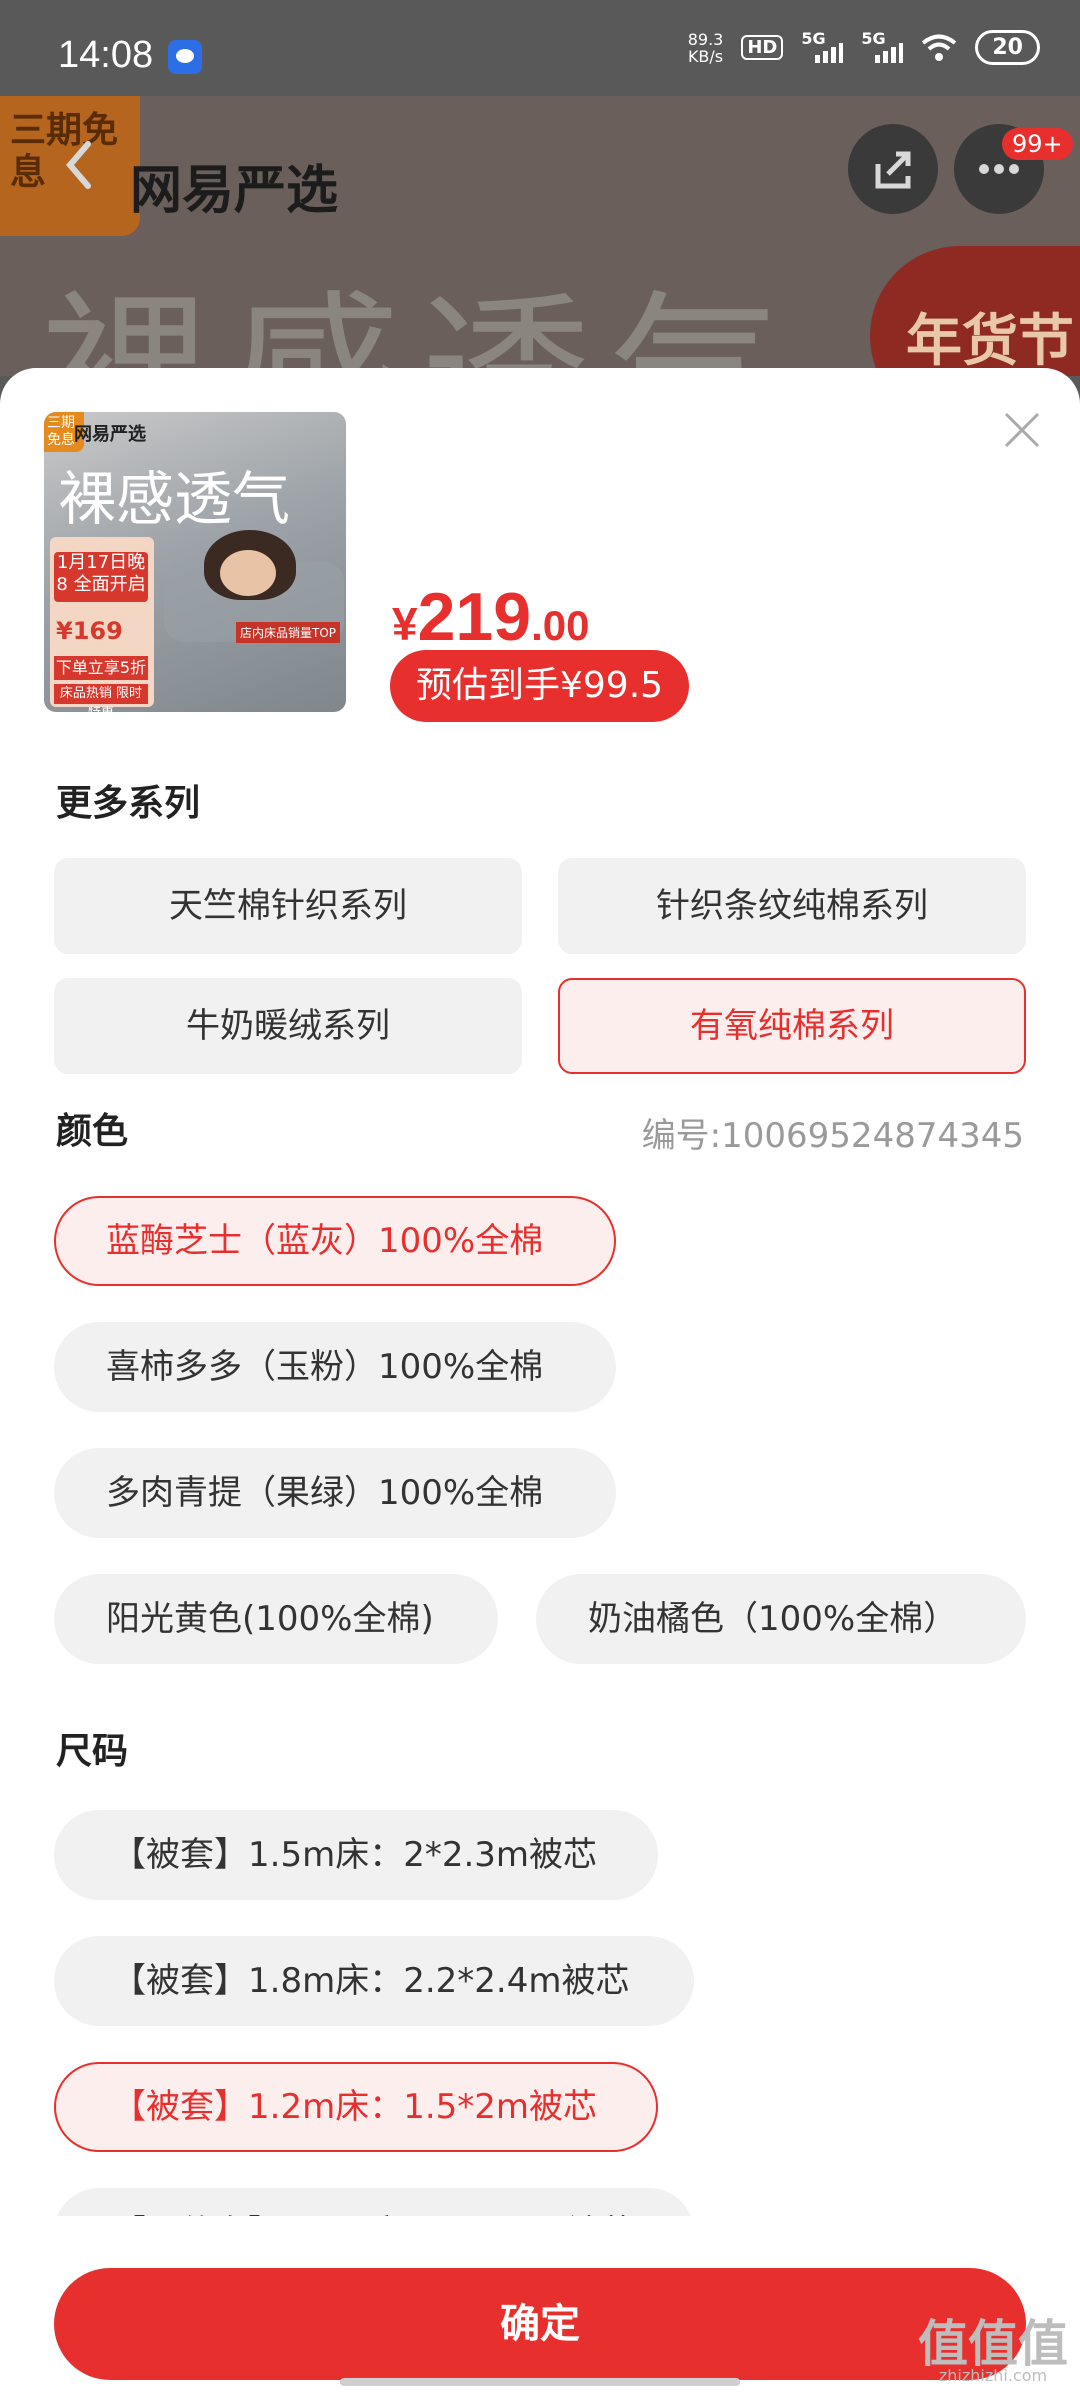 Image resolution: width=1080 pixels, height=2400 pixels. Describe the element at coordinates (1007, 47) in the screenshot. I see `battery-indicator: 20` at that location.